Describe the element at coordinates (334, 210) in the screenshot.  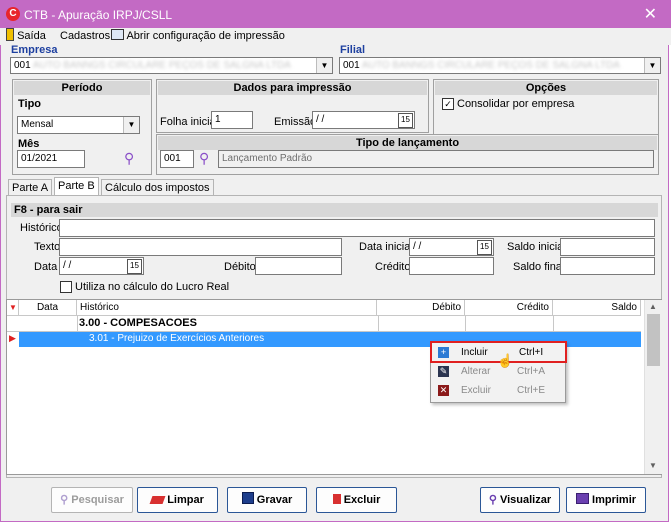
I see `hint-bar: F8 - para sair` at that location.